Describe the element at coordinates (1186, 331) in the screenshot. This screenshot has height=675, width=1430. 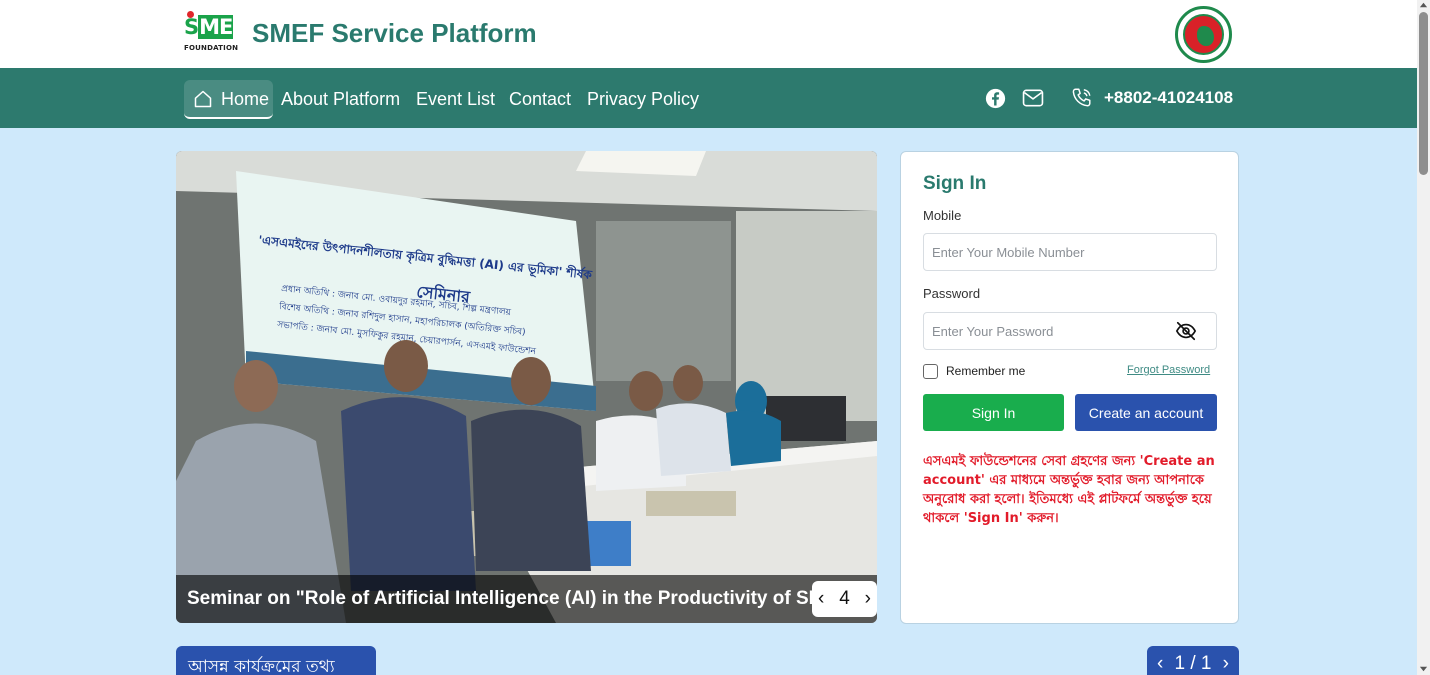
I see `eye-off-icon` at that location.